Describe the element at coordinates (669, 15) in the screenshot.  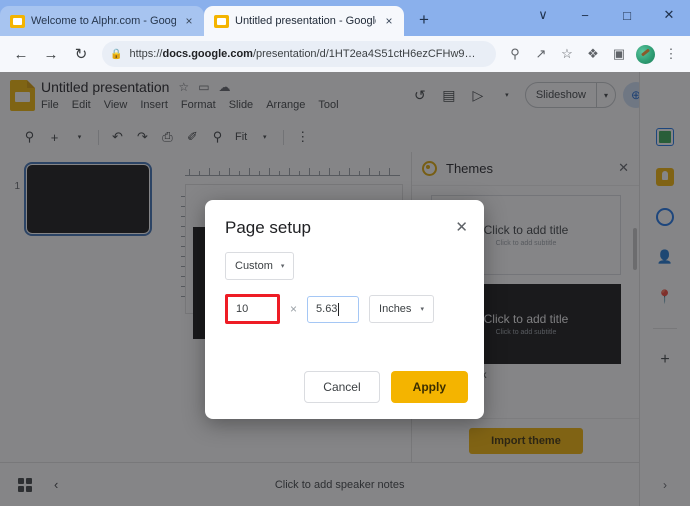
I see `window-close-icon: ✕` at that location.